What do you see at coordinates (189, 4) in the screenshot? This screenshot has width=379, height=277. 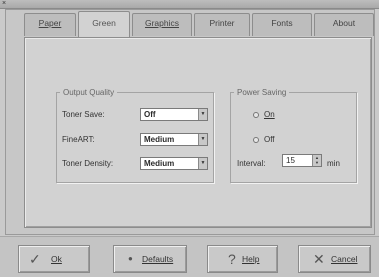 I see `title-bar: ×` at bounding box center [189, 4].